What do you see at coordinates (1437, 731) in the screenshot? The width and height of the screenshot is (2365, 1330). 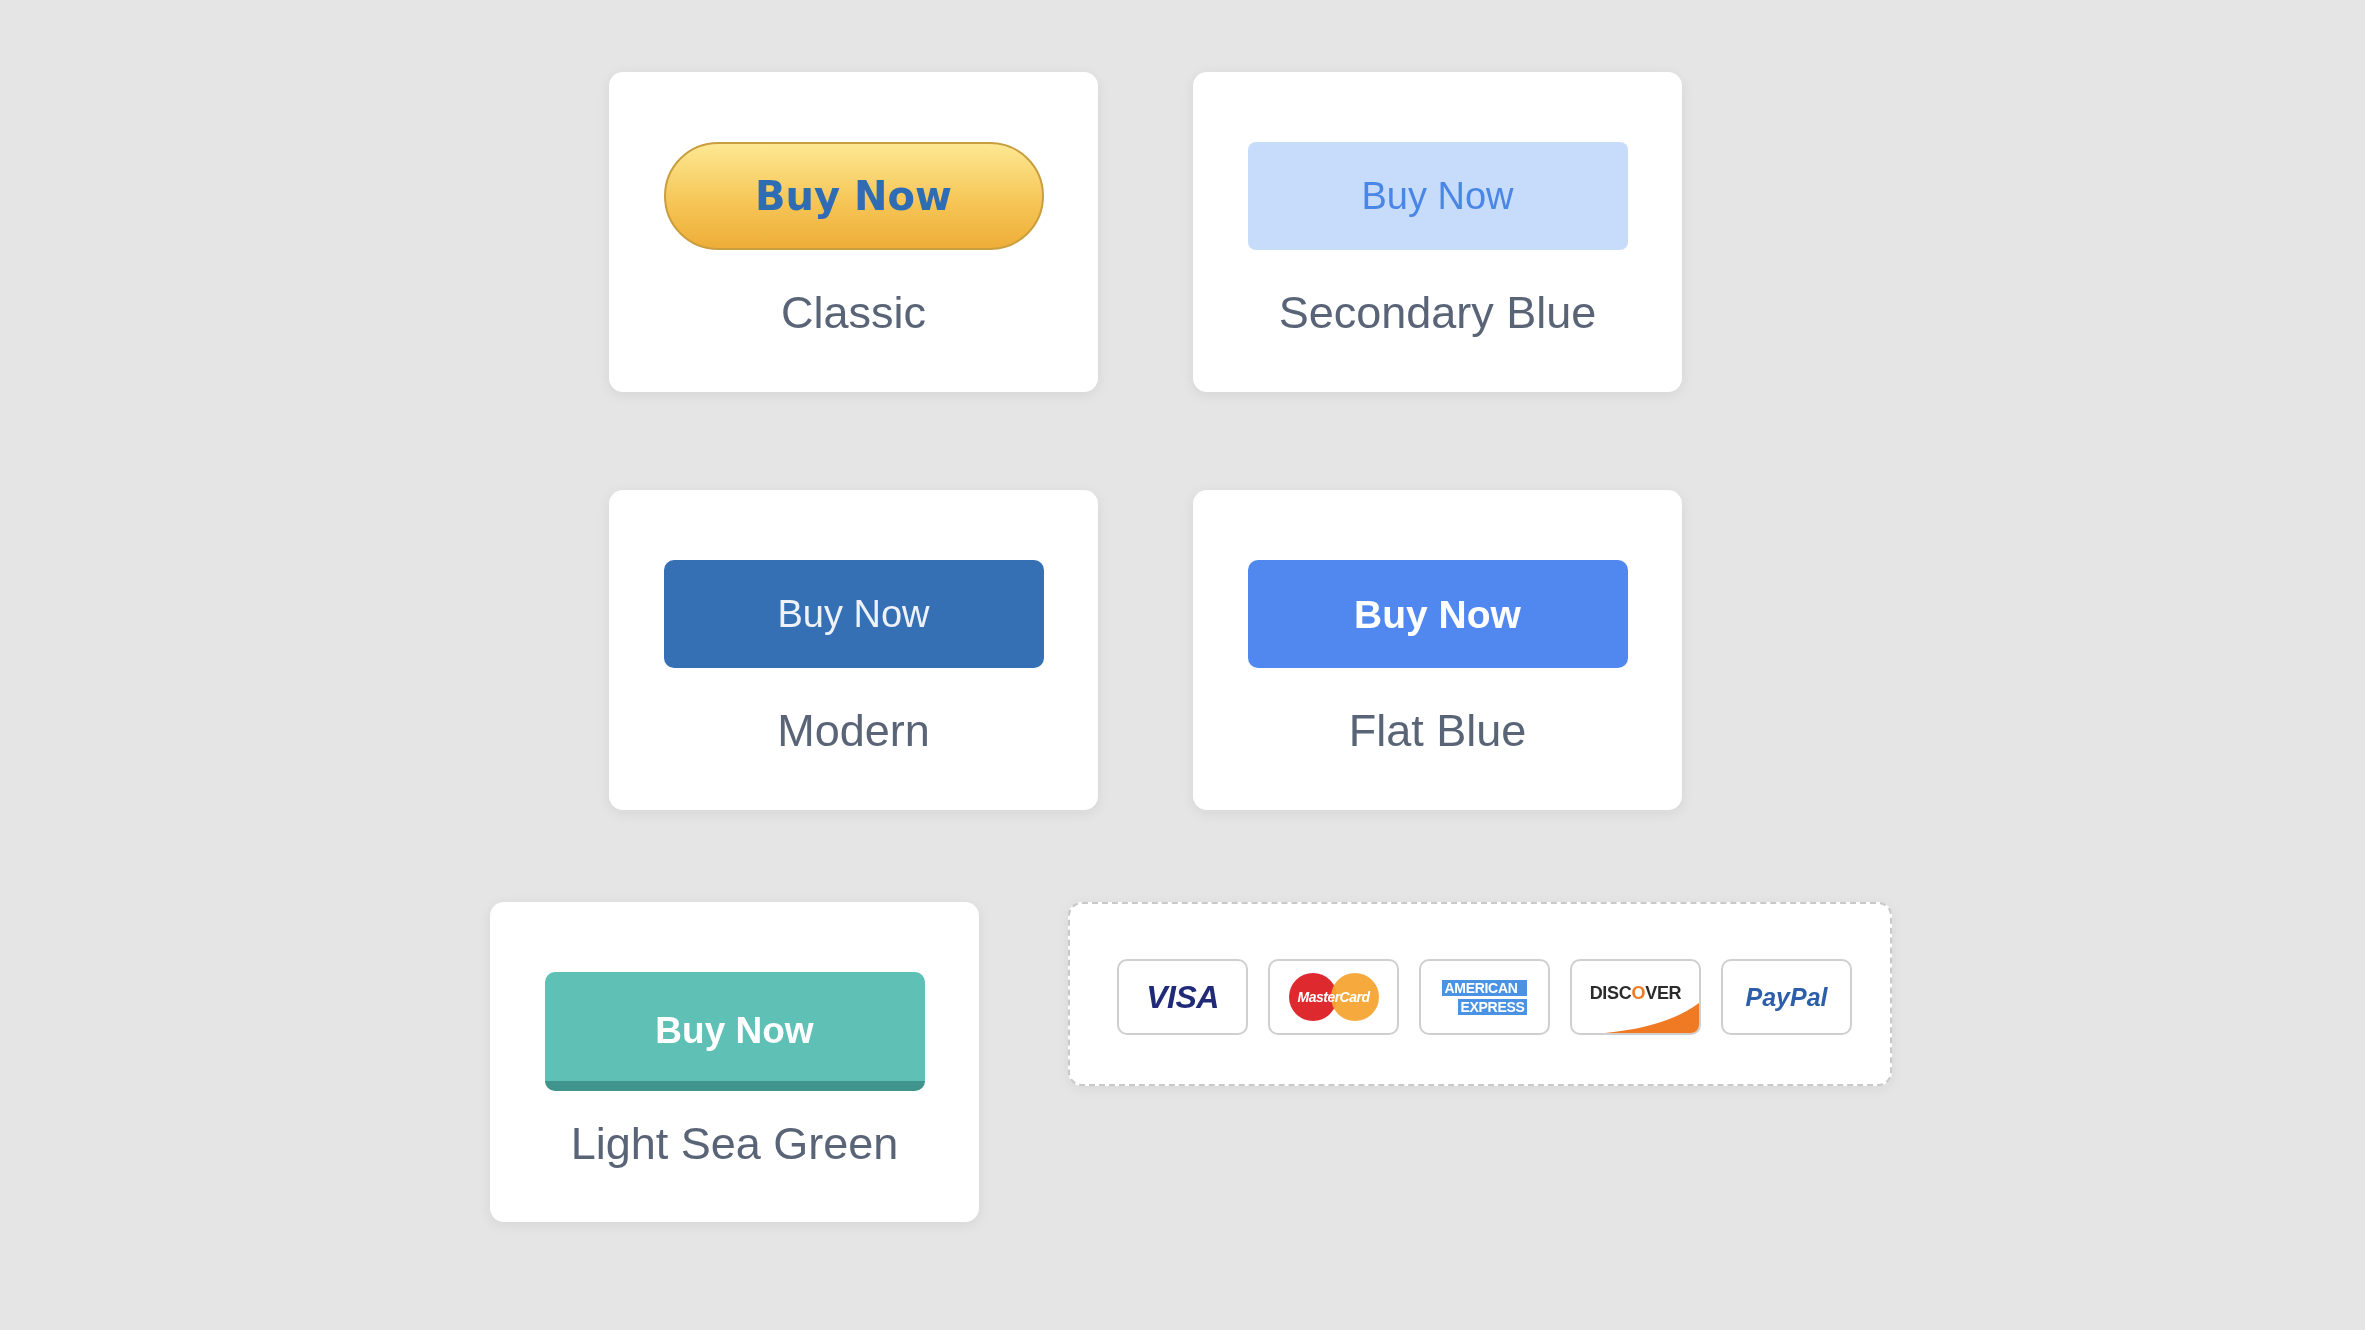 I see `style-caption: Flat Blue` at bounding box center [1437, 731].